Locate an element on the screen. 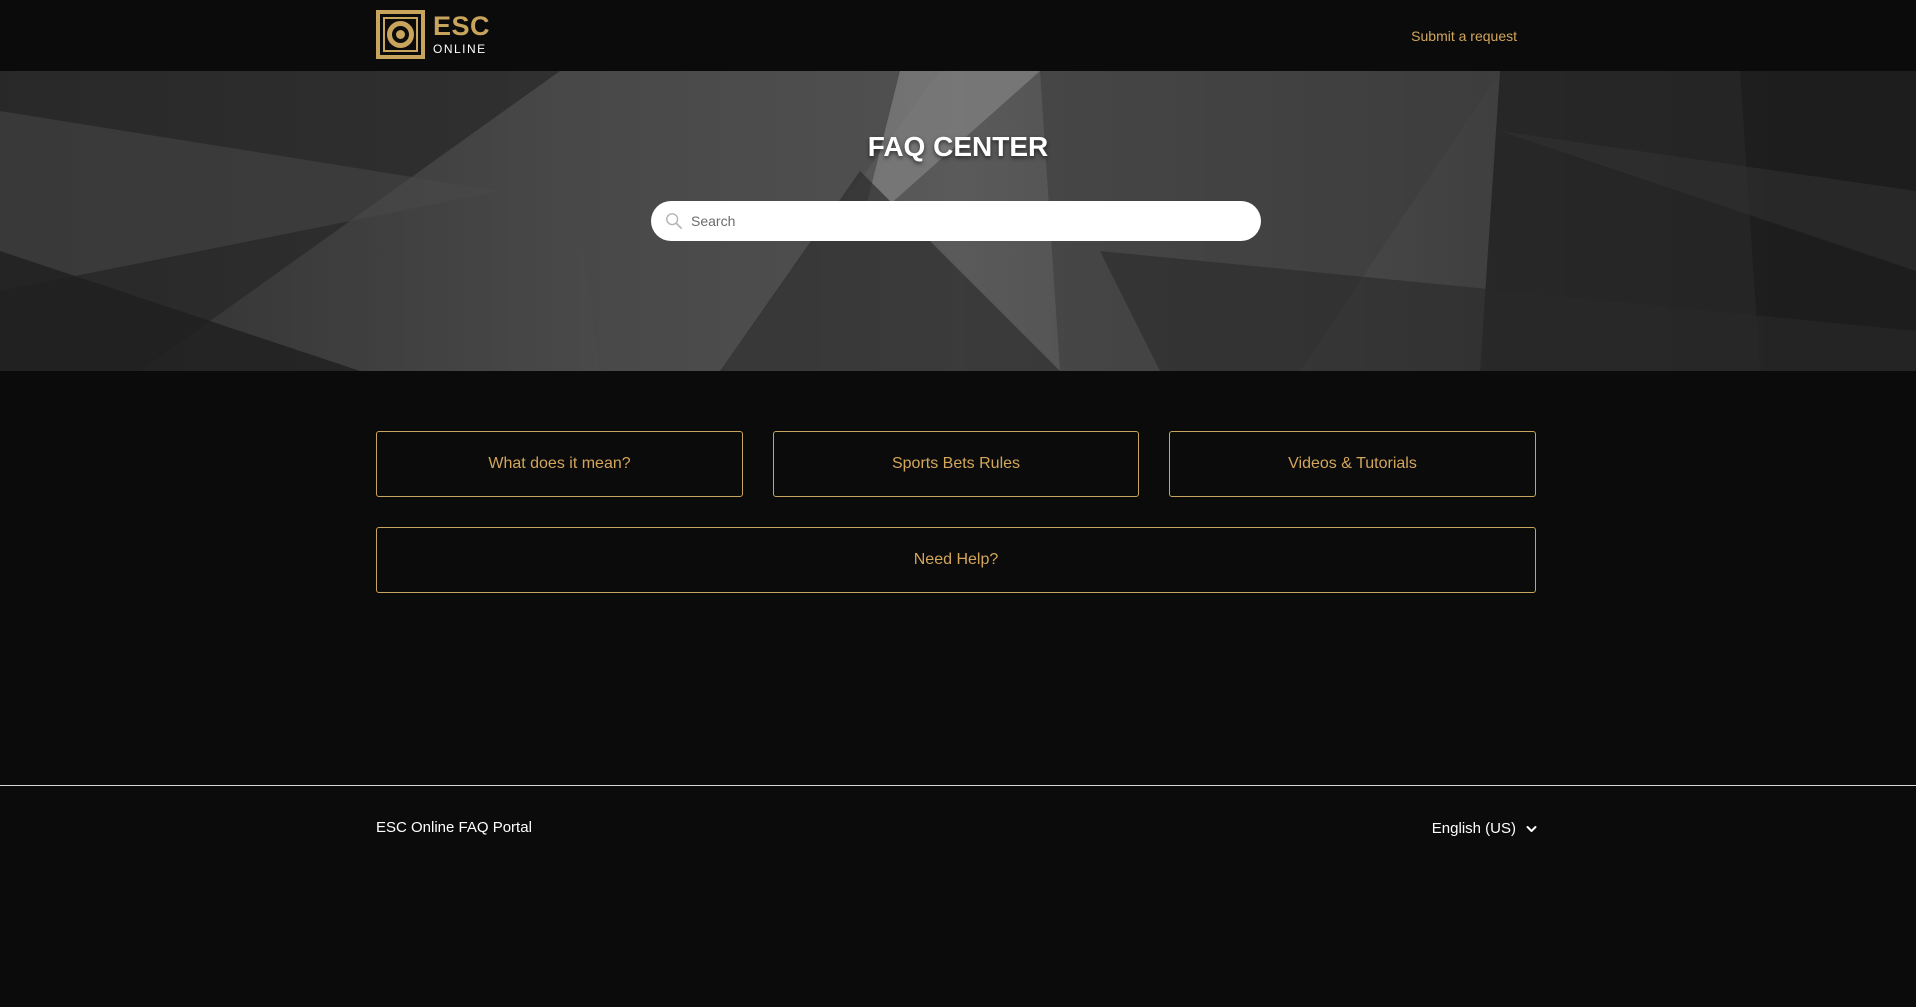  footer-divider is located at coordinates (958, 785).